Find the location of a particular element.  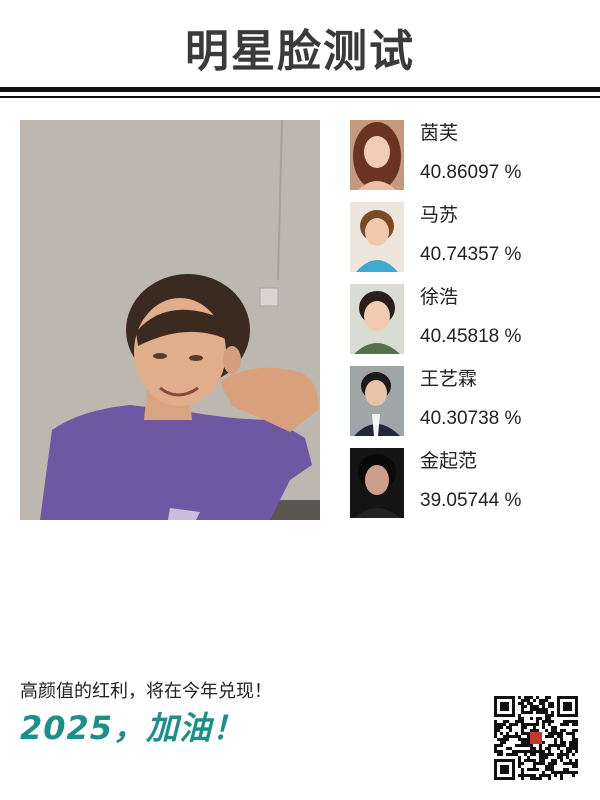

qr-code-icon is located at coordinates (536, 738).